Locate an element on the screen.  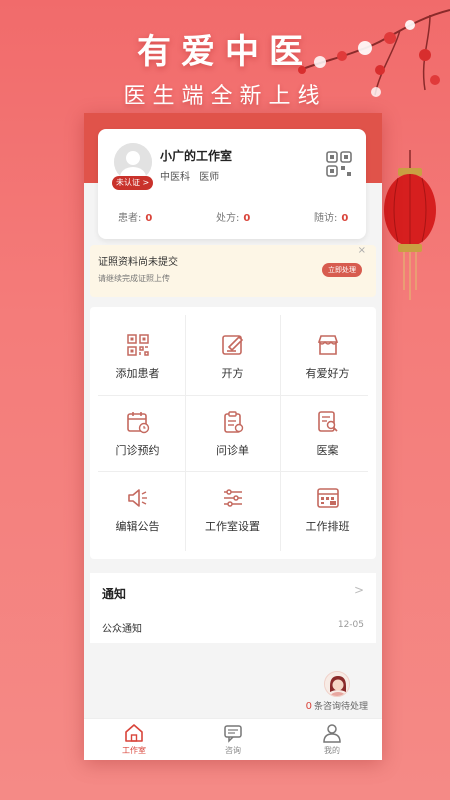
notification-date: 12-05 is located at coordinates (350, 625).